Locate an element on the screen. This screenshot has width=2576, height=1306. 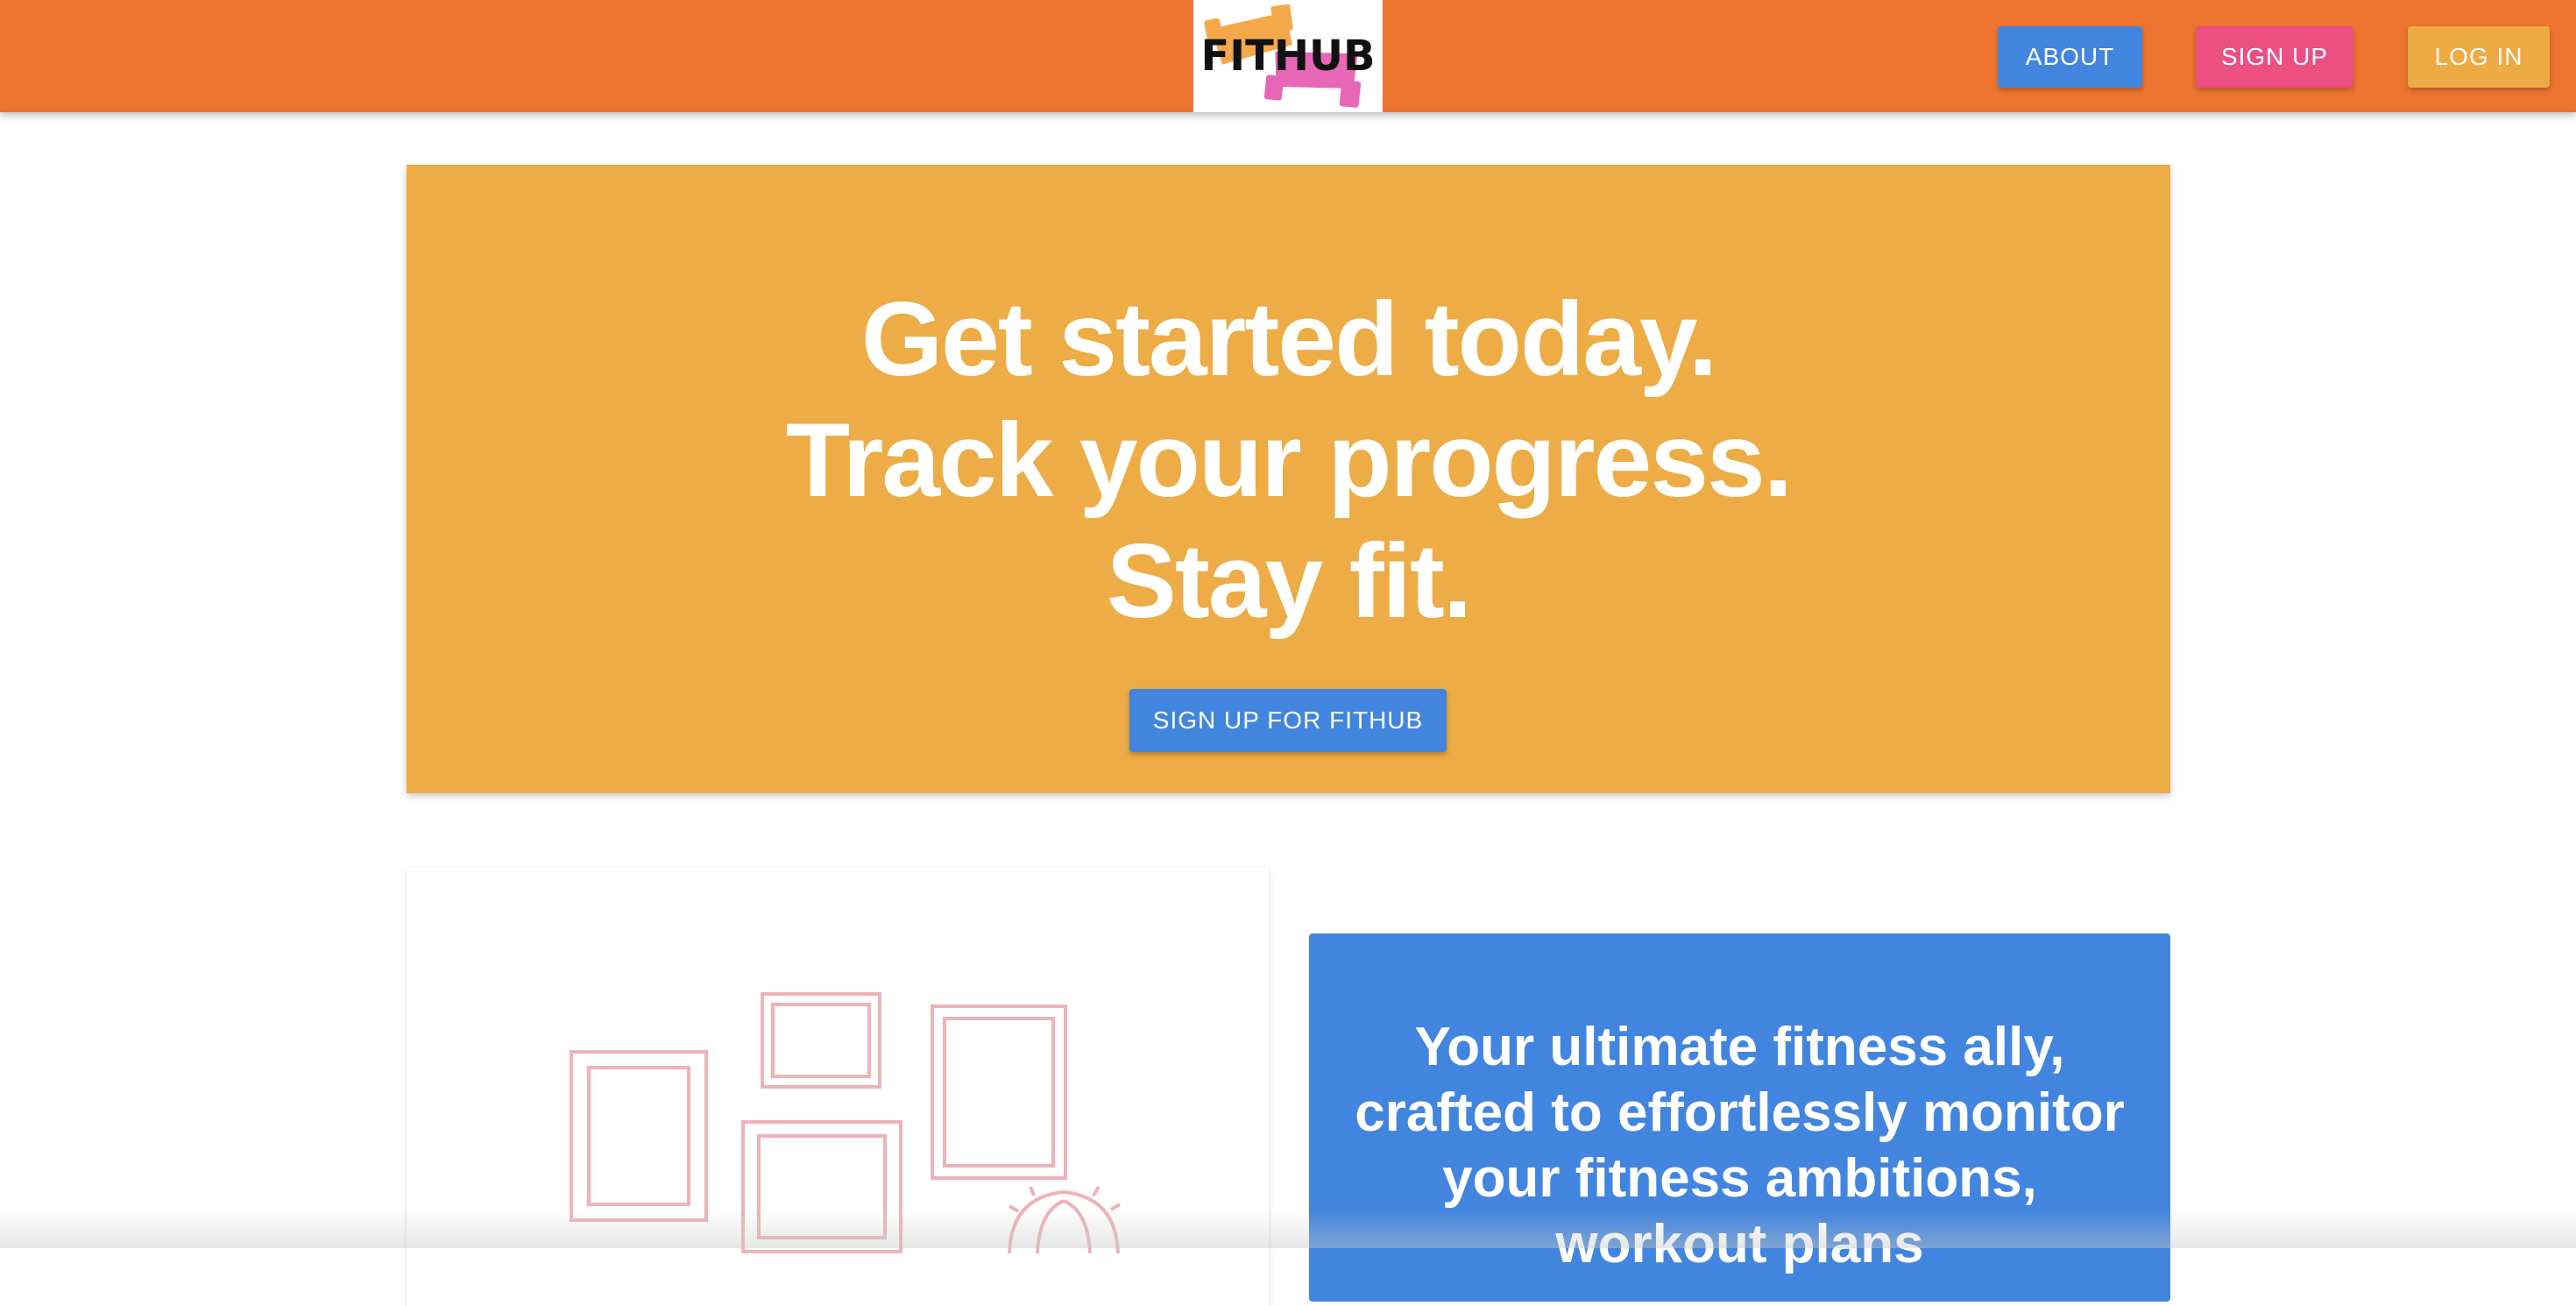
bottom-scroll-shadow is located at coordinates (1288, 1229).